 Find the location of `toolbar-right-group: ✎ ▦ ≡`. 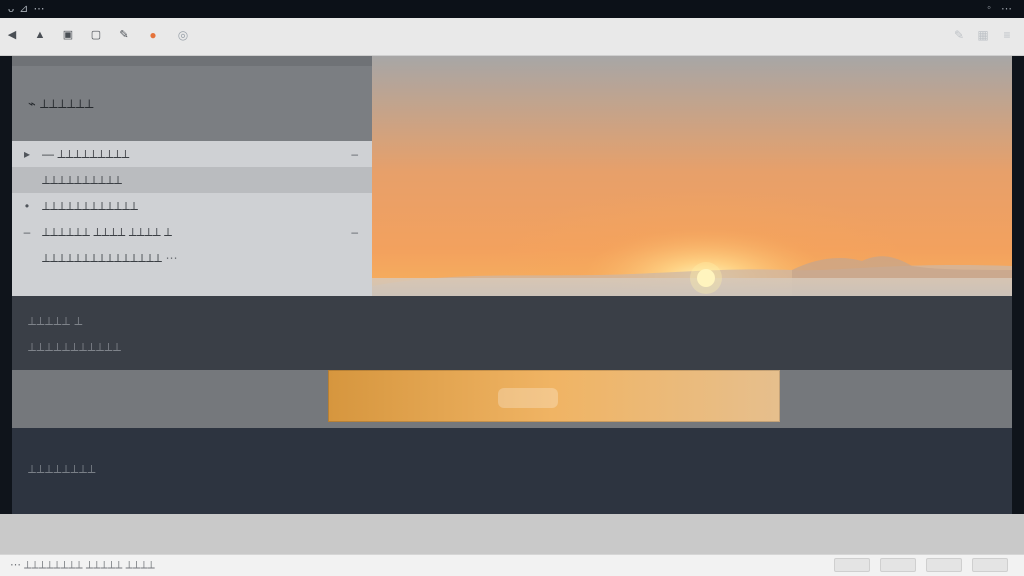

toolbar-right-group: ✎ ▦ ≡ is located at coordinates (983, 35).